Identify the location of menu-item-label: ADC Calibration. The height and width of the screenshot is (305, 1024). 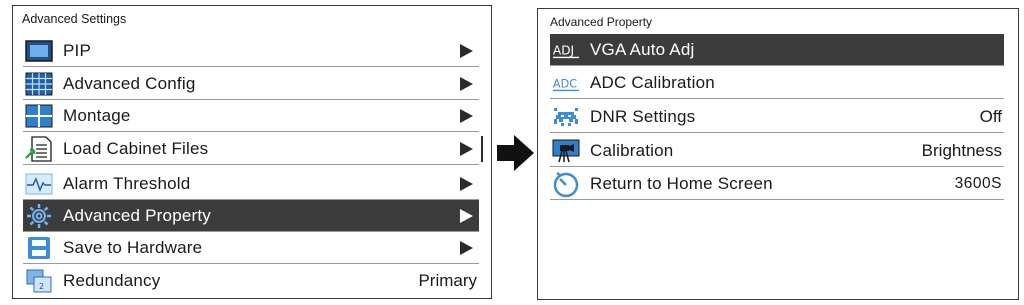
(652, 82).